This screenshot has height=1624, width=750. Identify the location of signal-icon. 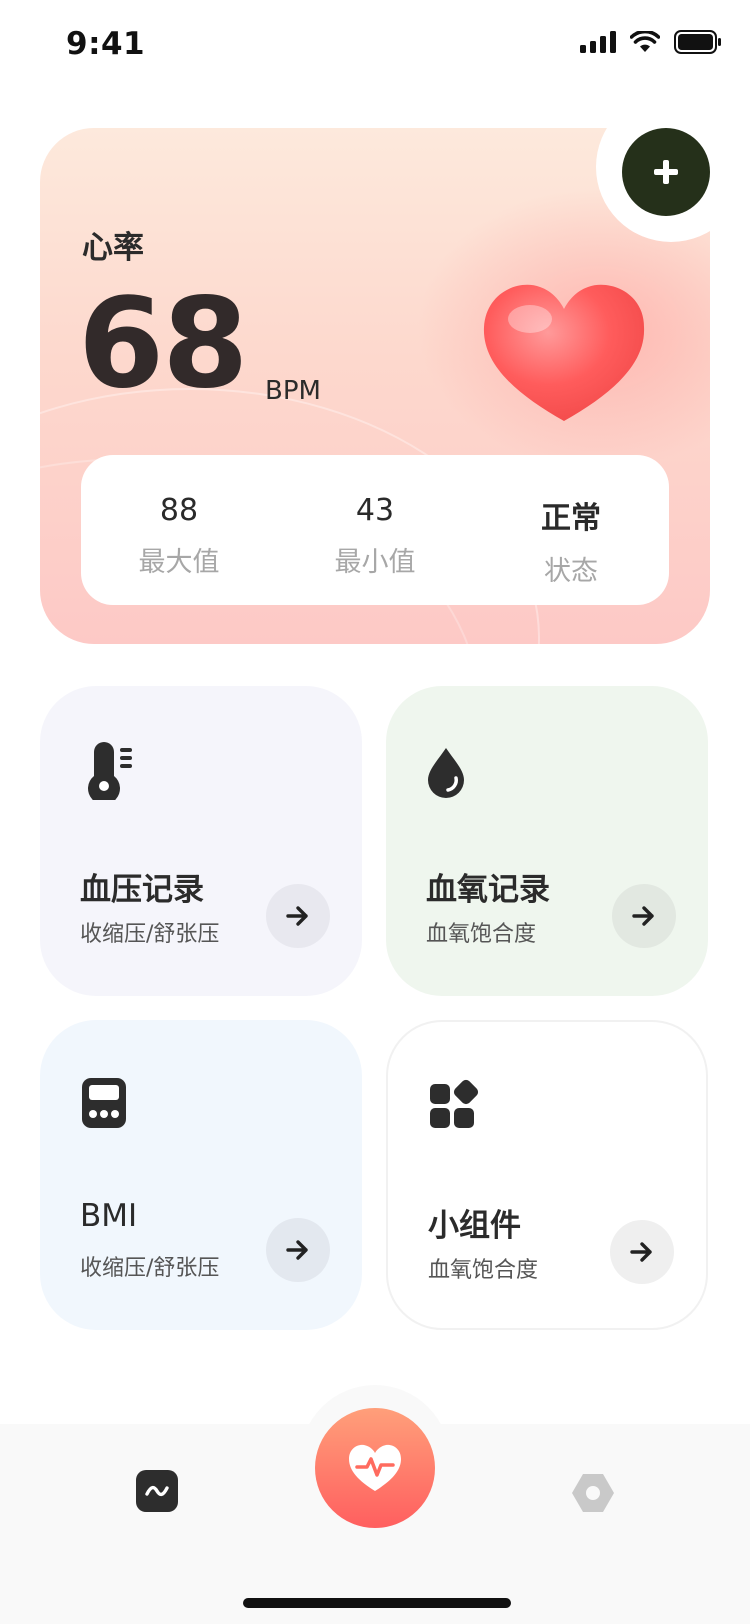
(598, 42).